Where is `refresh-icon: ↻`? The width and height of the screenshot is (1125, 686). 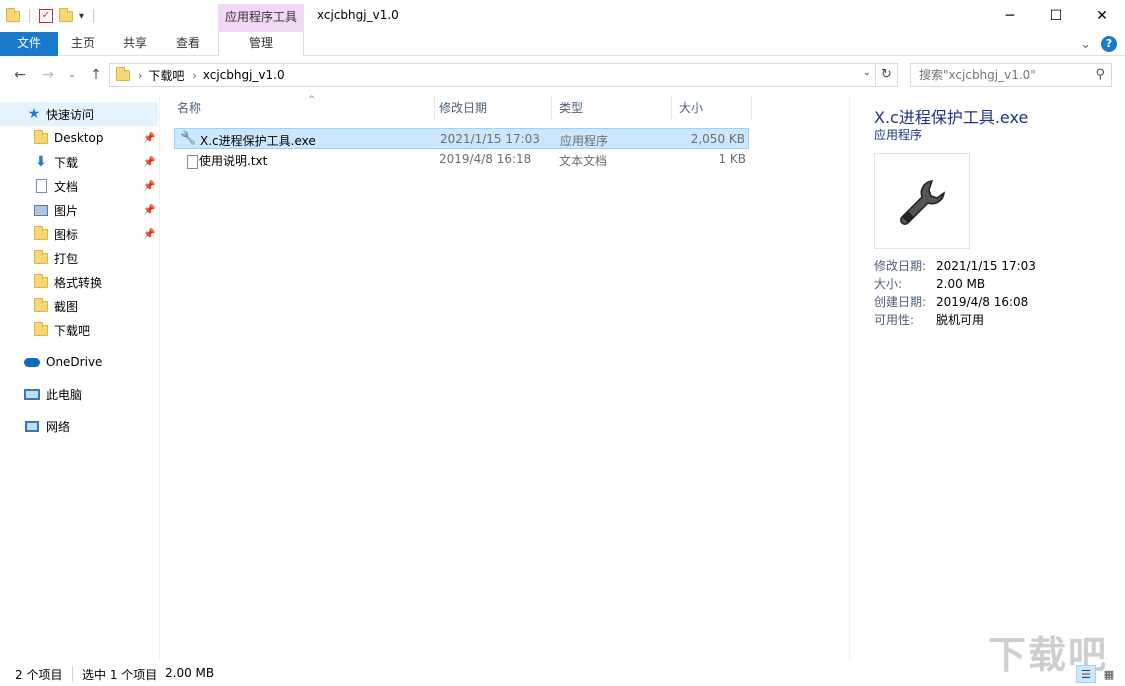
refresh-icon: ↻ is located at coordinates (887, 75).